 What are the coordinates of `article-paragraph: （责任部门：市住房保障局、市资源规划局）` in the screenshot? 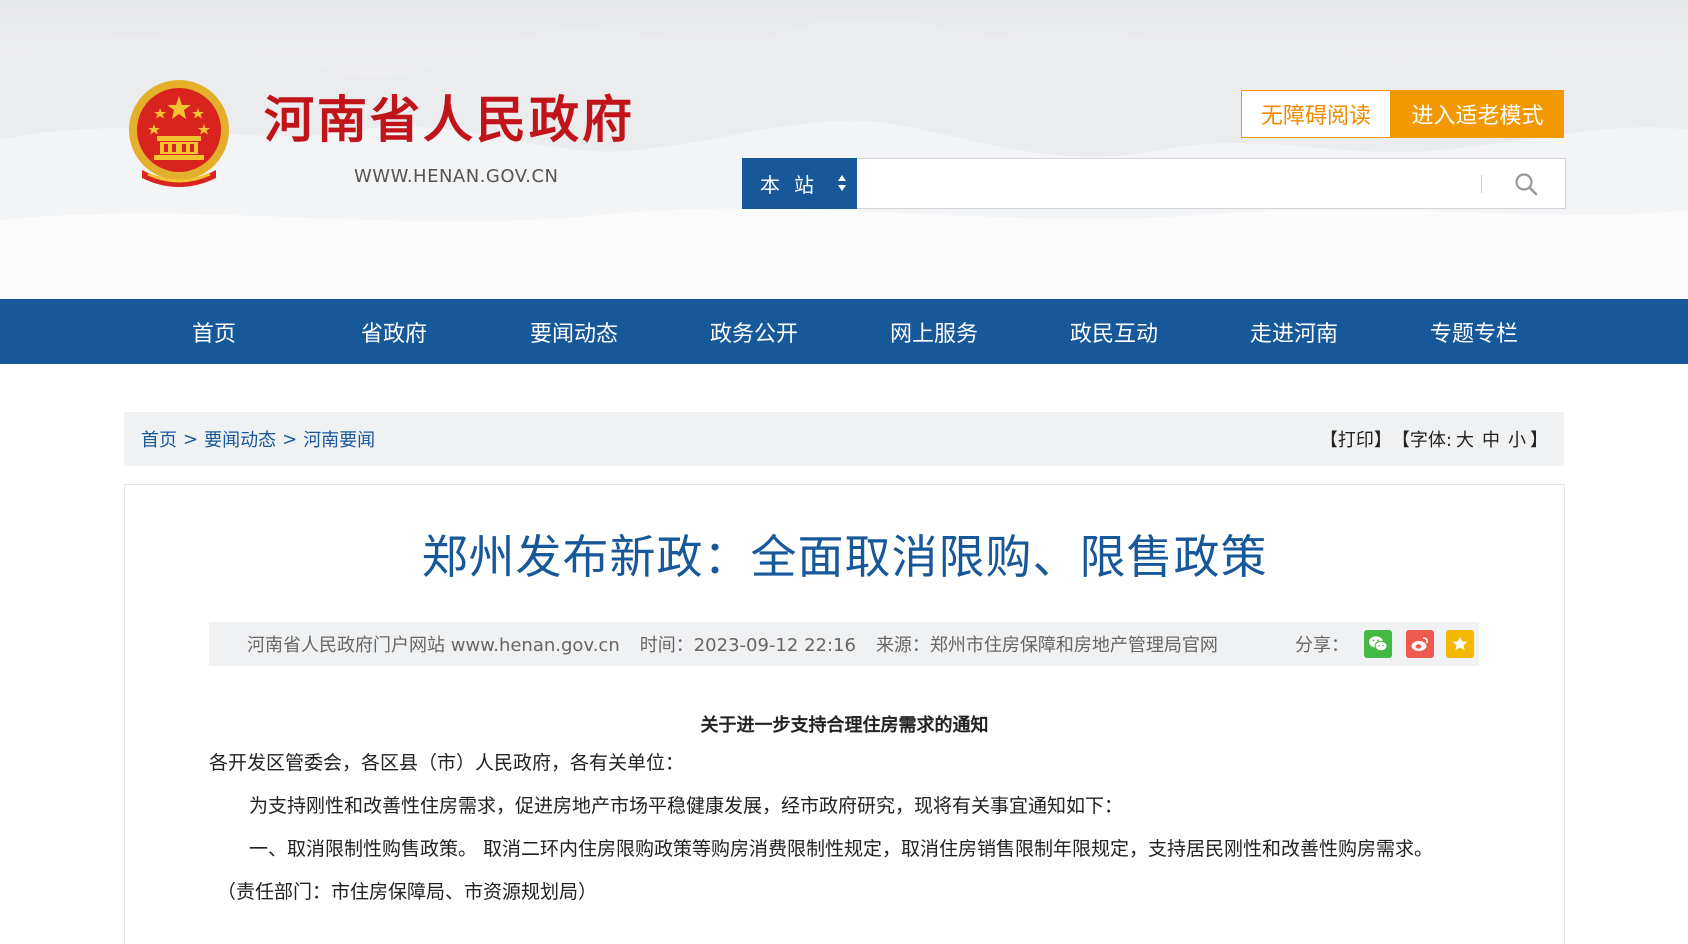 It's located at (407, 892).